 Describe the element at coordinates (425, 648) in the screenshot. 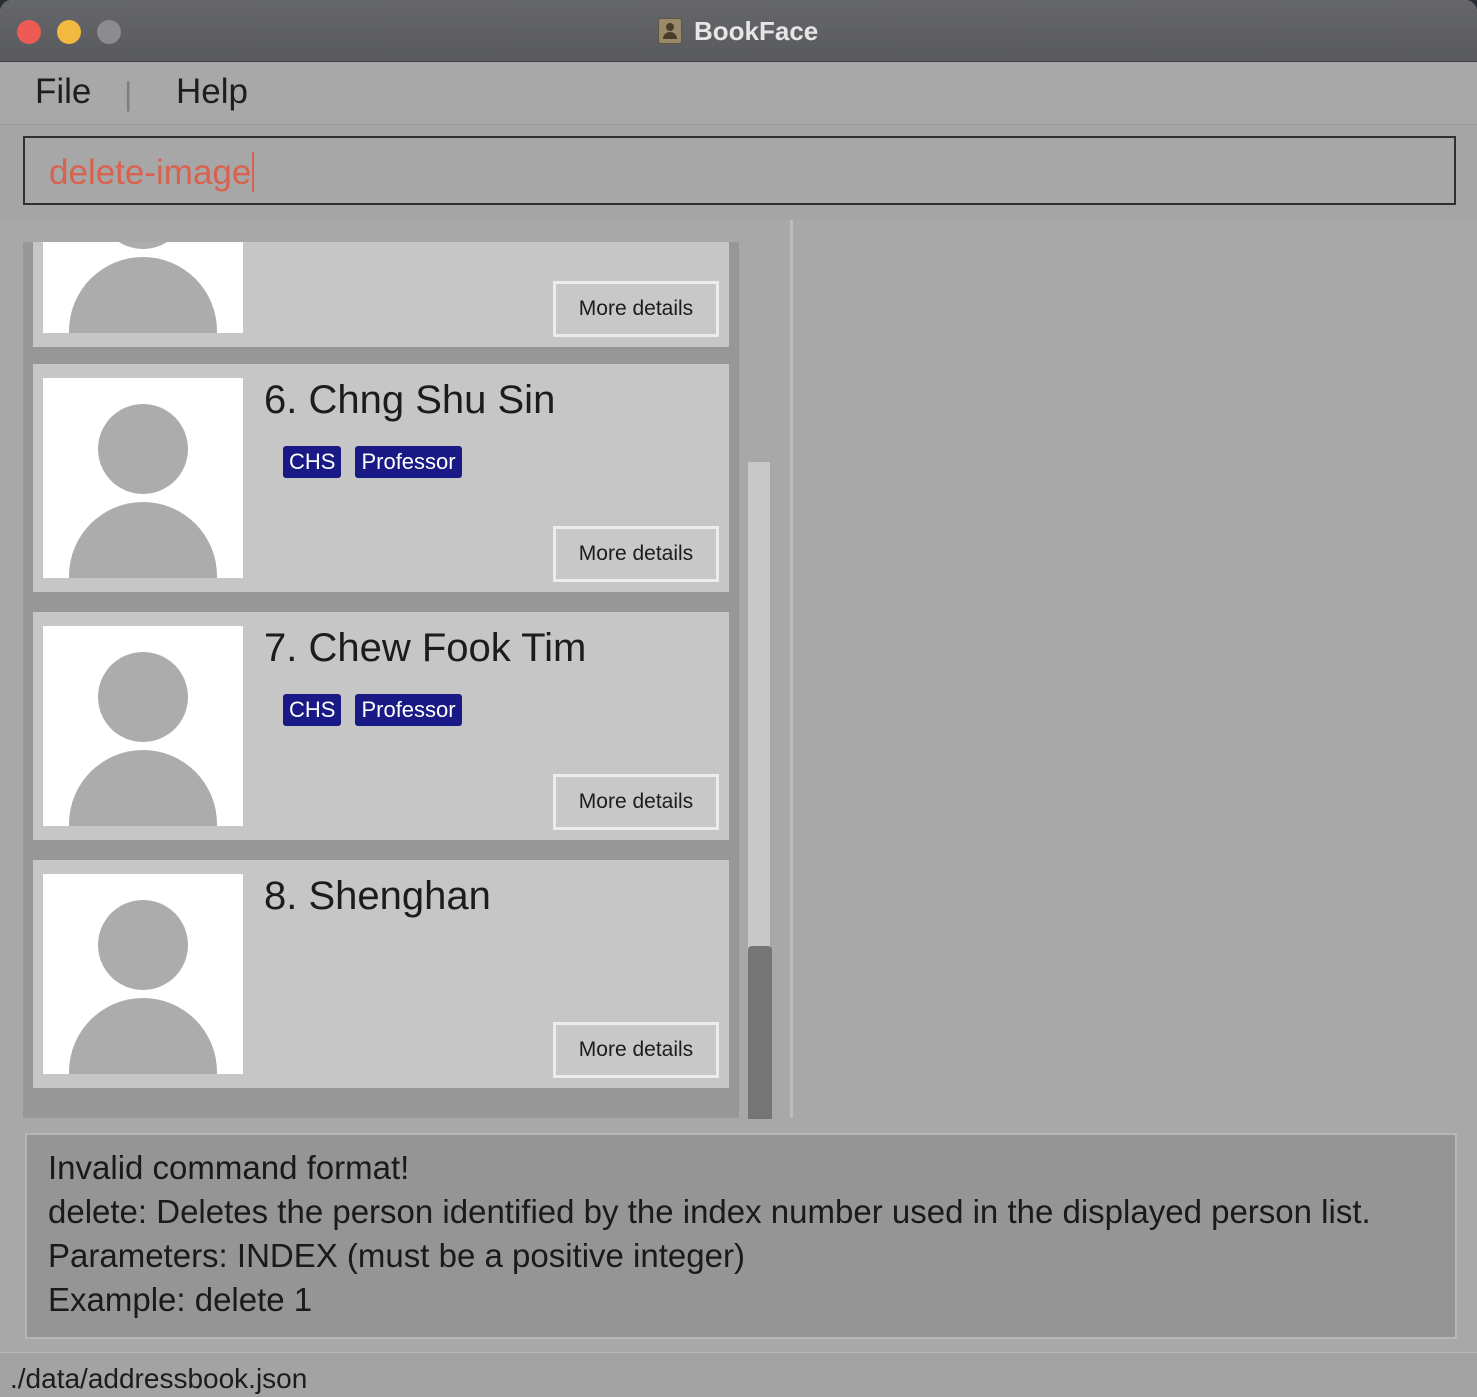

I see `person-name: 7. Chew Fook Tim` at that location.